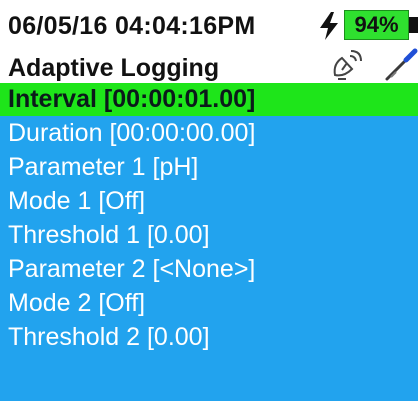  What do you see at coordinates (401, 64) in the screenshot?
I see `probe-icon` at bounding box center [401, 64].